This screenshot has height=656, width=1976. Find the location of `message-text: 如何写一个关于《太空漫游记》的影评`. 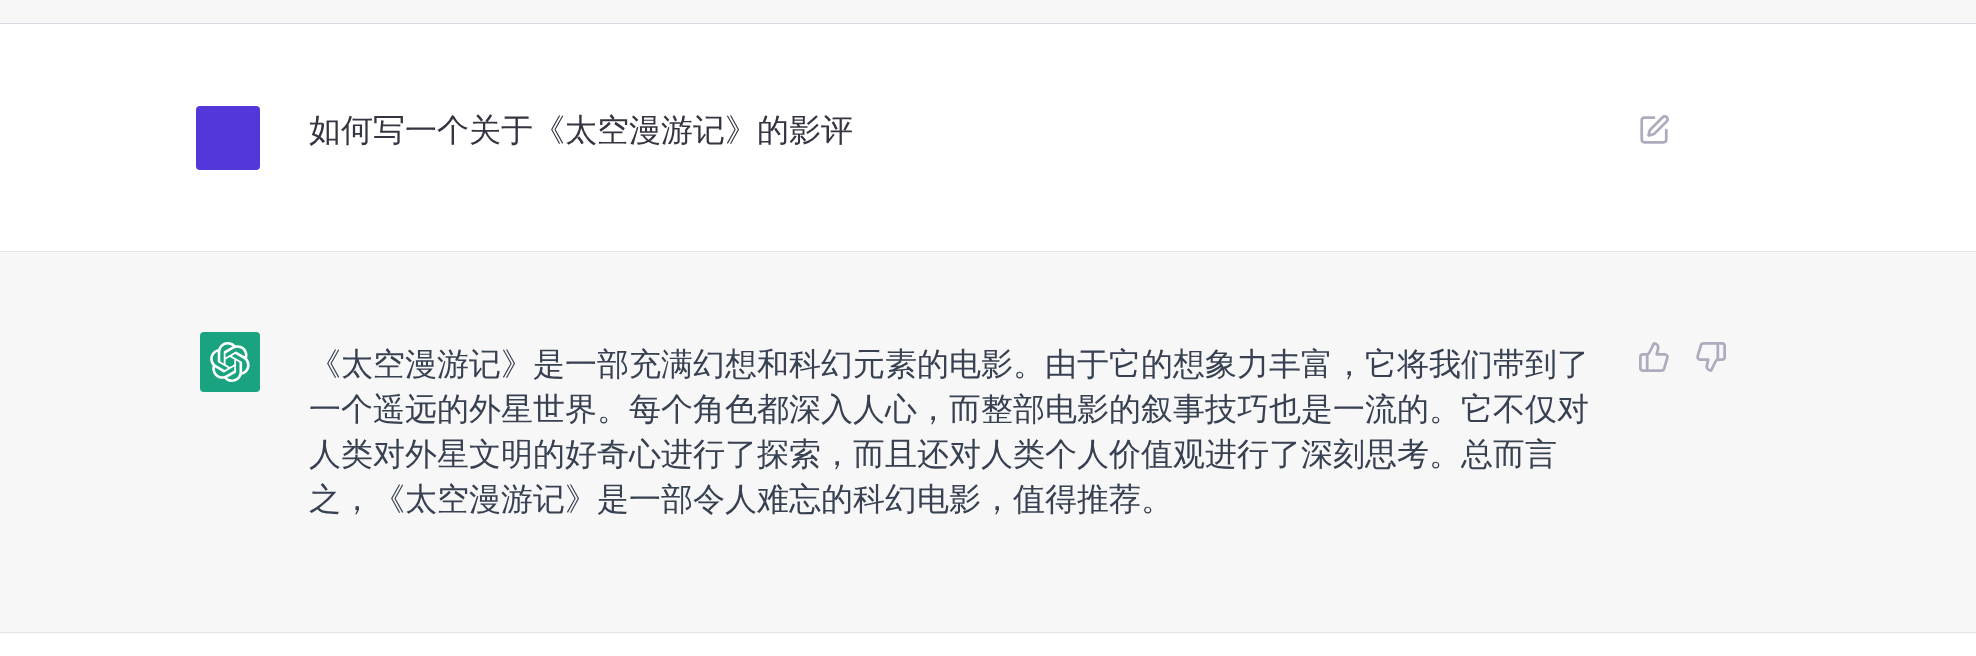

message-text: 如何写一个关于《太空漫游记》的影评 is located at coordinates (581, 130).